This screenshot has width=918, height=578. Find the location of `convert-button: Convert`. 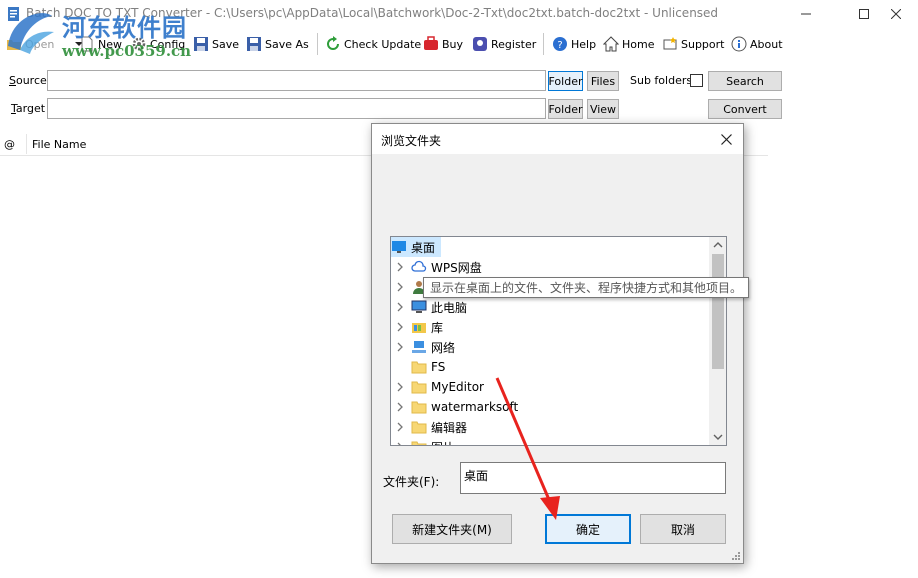

convert-button: Convert is located at coordinates (745, 109).